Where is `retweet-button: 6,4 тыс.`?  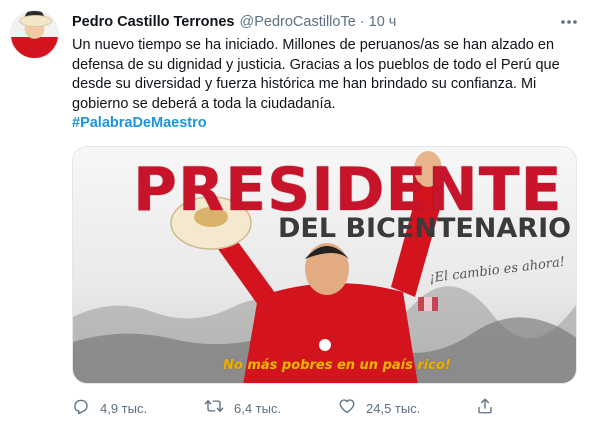
retweet-button: 6,4 тыс. is located at coordinates (242, 408).